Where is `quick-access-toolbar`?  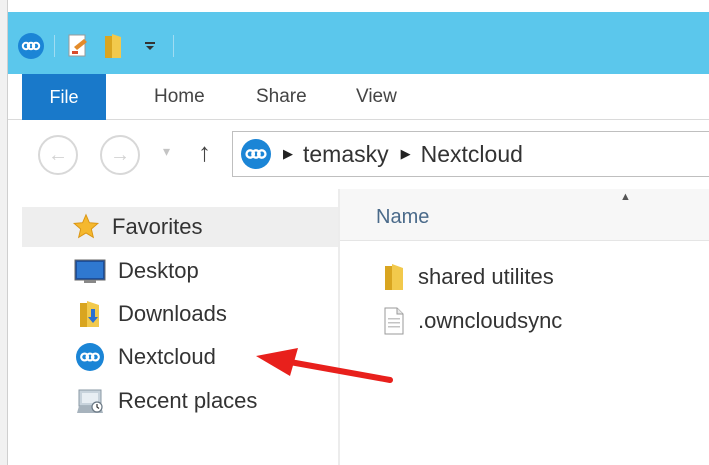
quick-access-toolbar is located at coordinates (99, 46).